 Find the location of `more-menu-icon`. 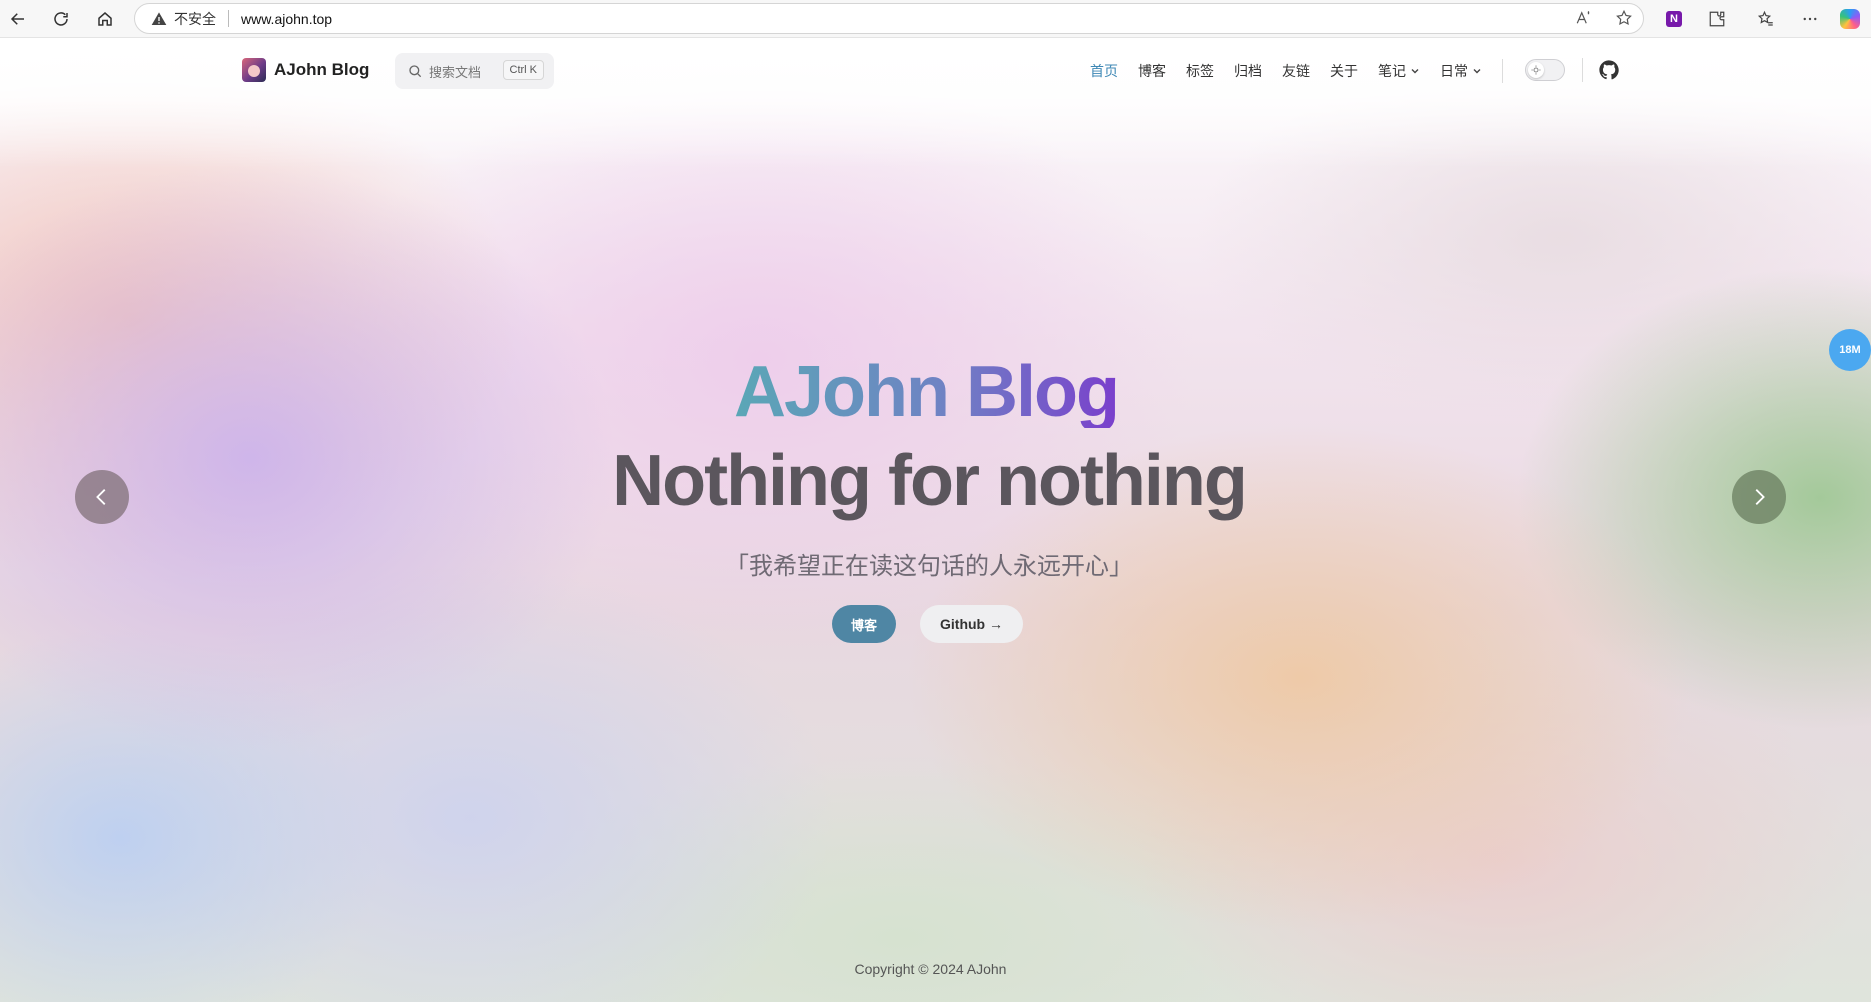

more-menu-icon is located at coordinates (1810, 19).